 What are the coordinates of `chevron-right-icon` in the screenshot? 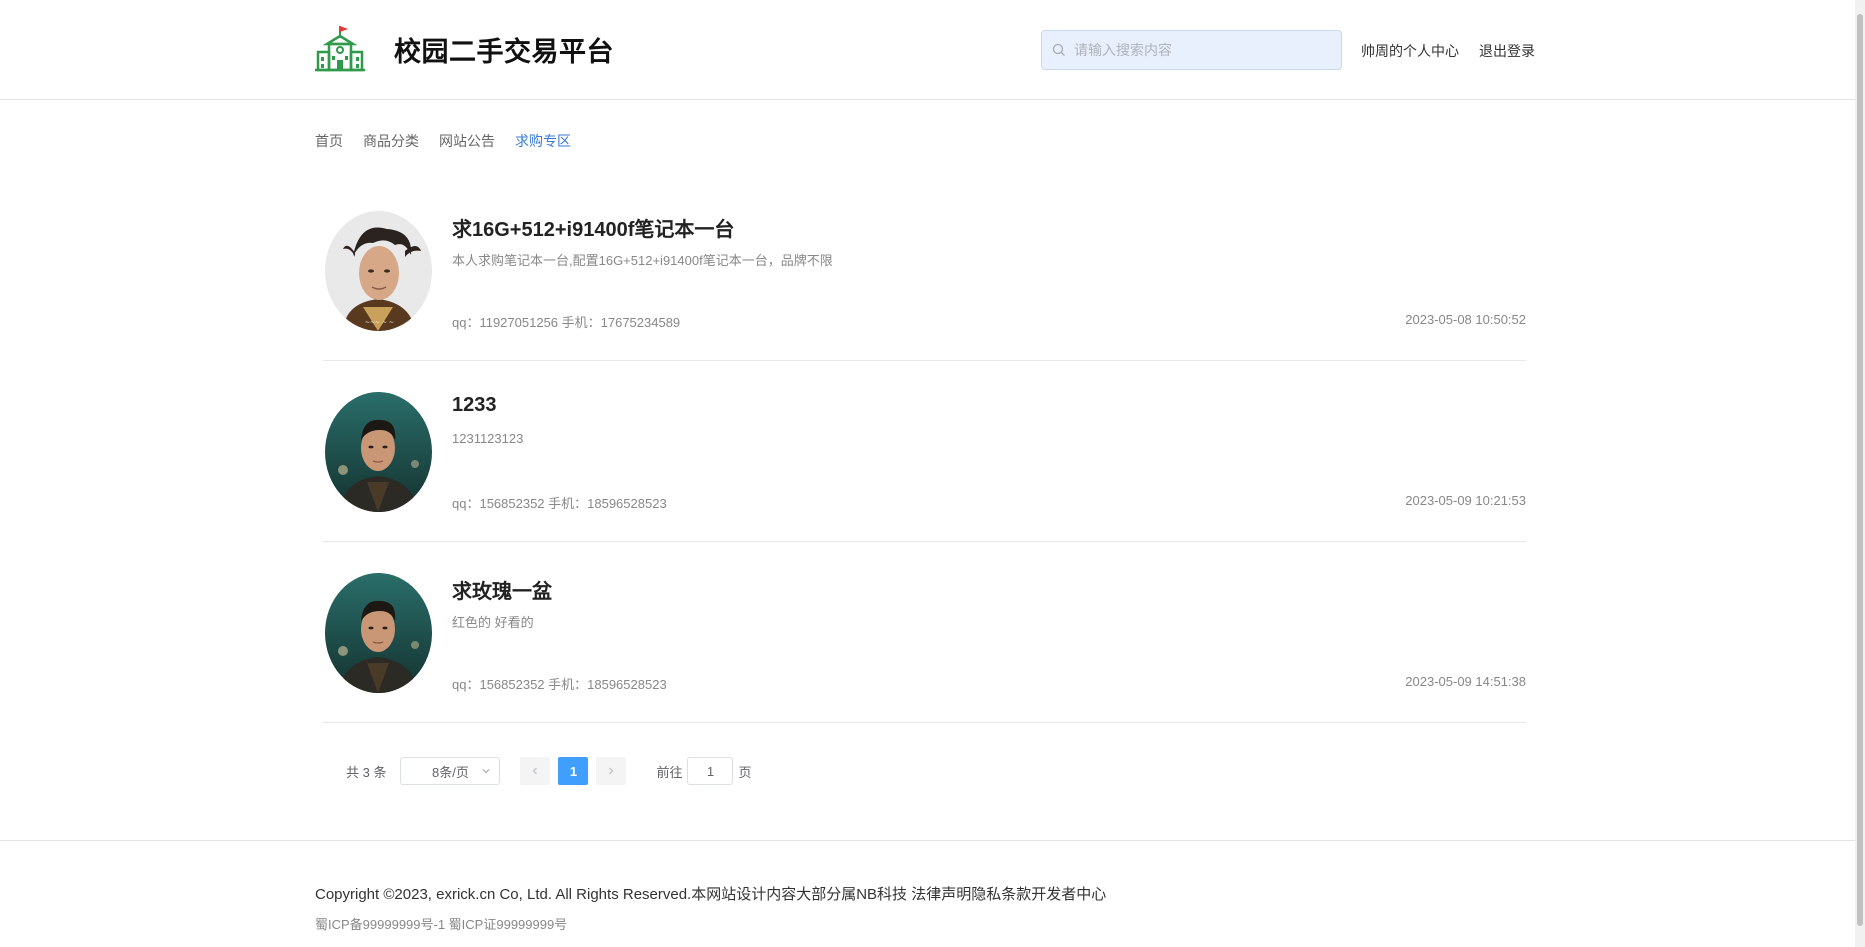 It's located at (611, 771).